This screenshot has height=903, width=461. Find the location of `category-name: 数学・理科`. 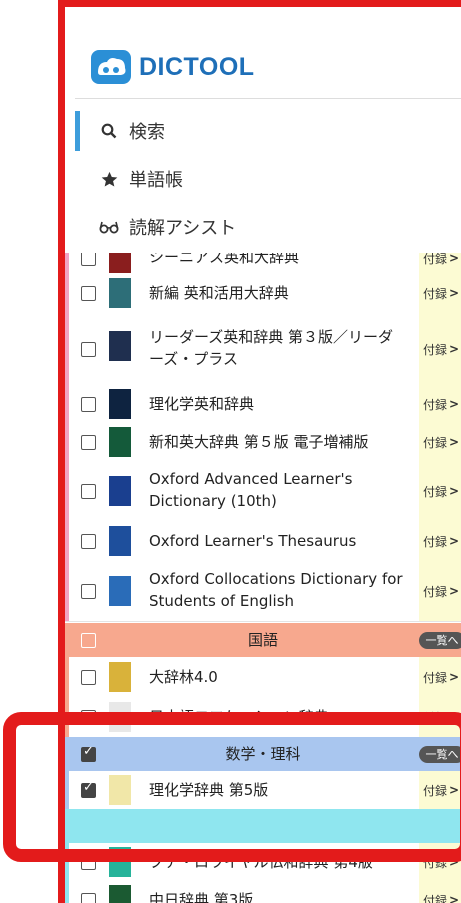

category-name: 数学・理科 is located at coordinates (263, 754).